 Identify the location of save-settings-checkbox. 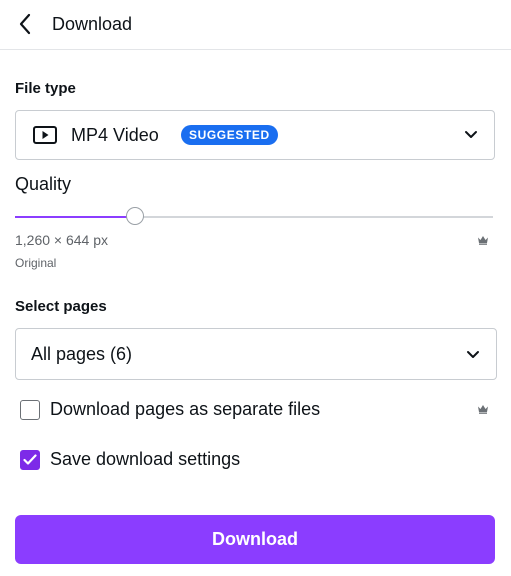
(30, 460).